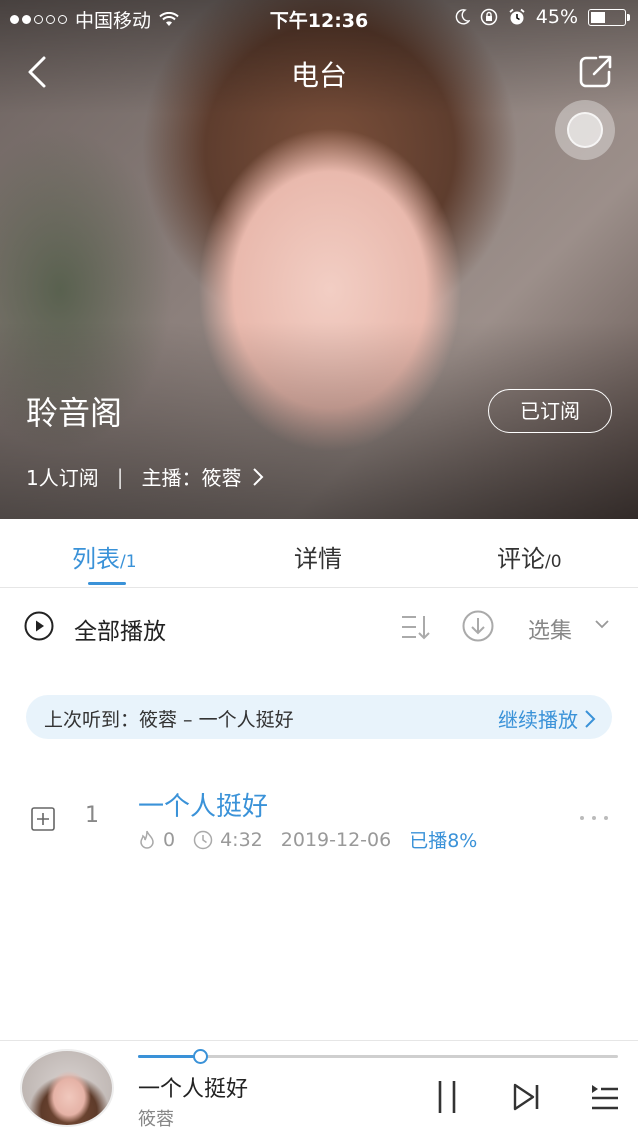  Describe the element at coordinates (74, 413) in the screenshot. I see `radio-name: 聆音阁` at that location.